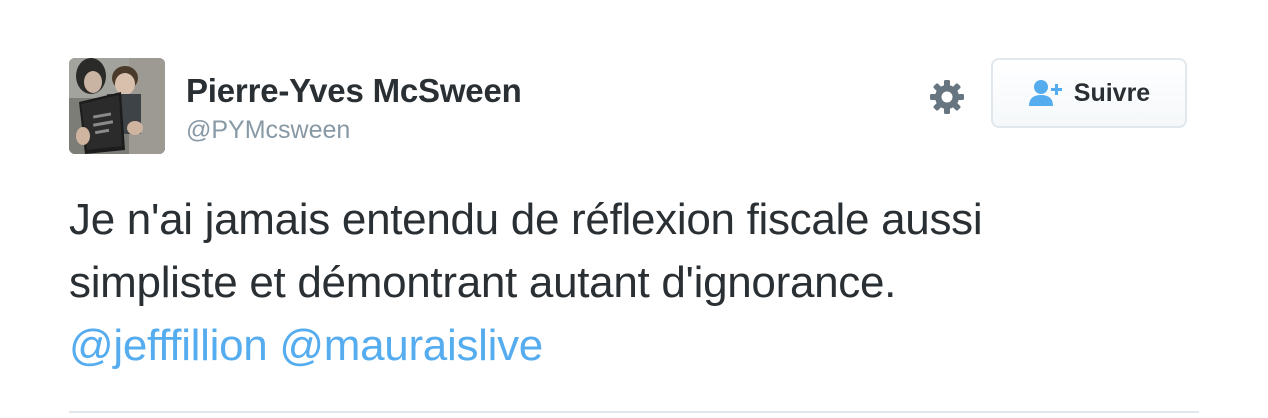 The width and height of the screenshot is (1268, 418). What do you see at coordinates (634, 412) in the screenshot?
I see `divider` at bounding box center [634, 412].